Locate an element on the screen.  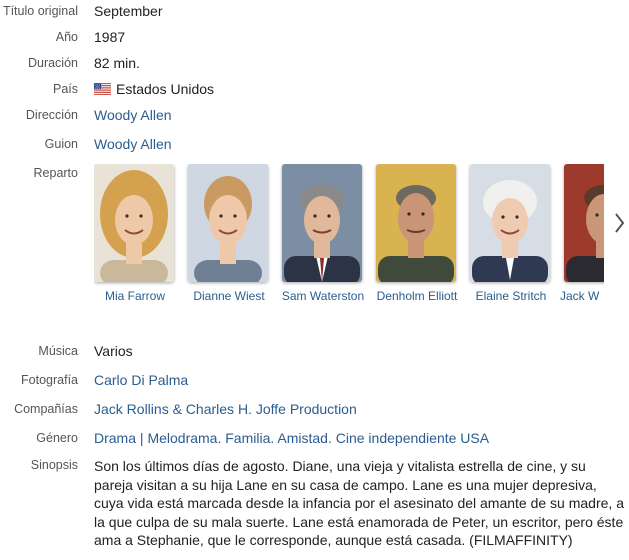
value-music: Varios is located at coordinates (113, 351).